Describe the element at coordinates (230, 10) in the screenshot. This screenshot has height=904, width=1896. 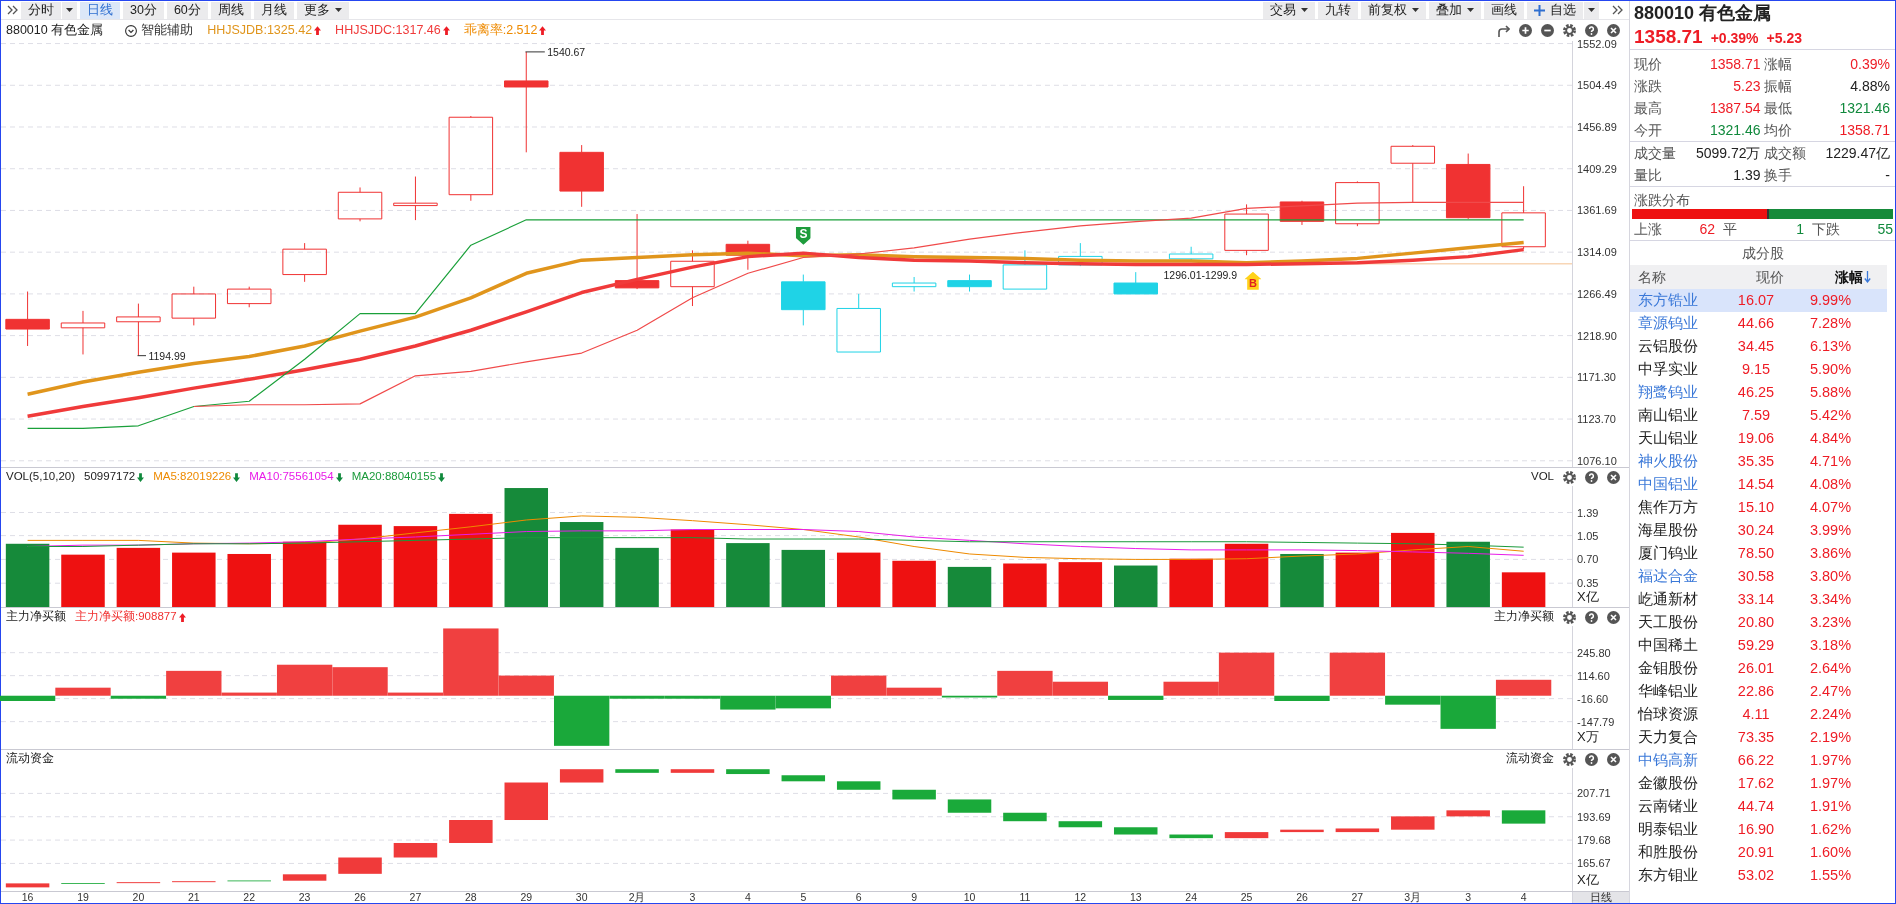
I see `period-tab: 周线` at that location.